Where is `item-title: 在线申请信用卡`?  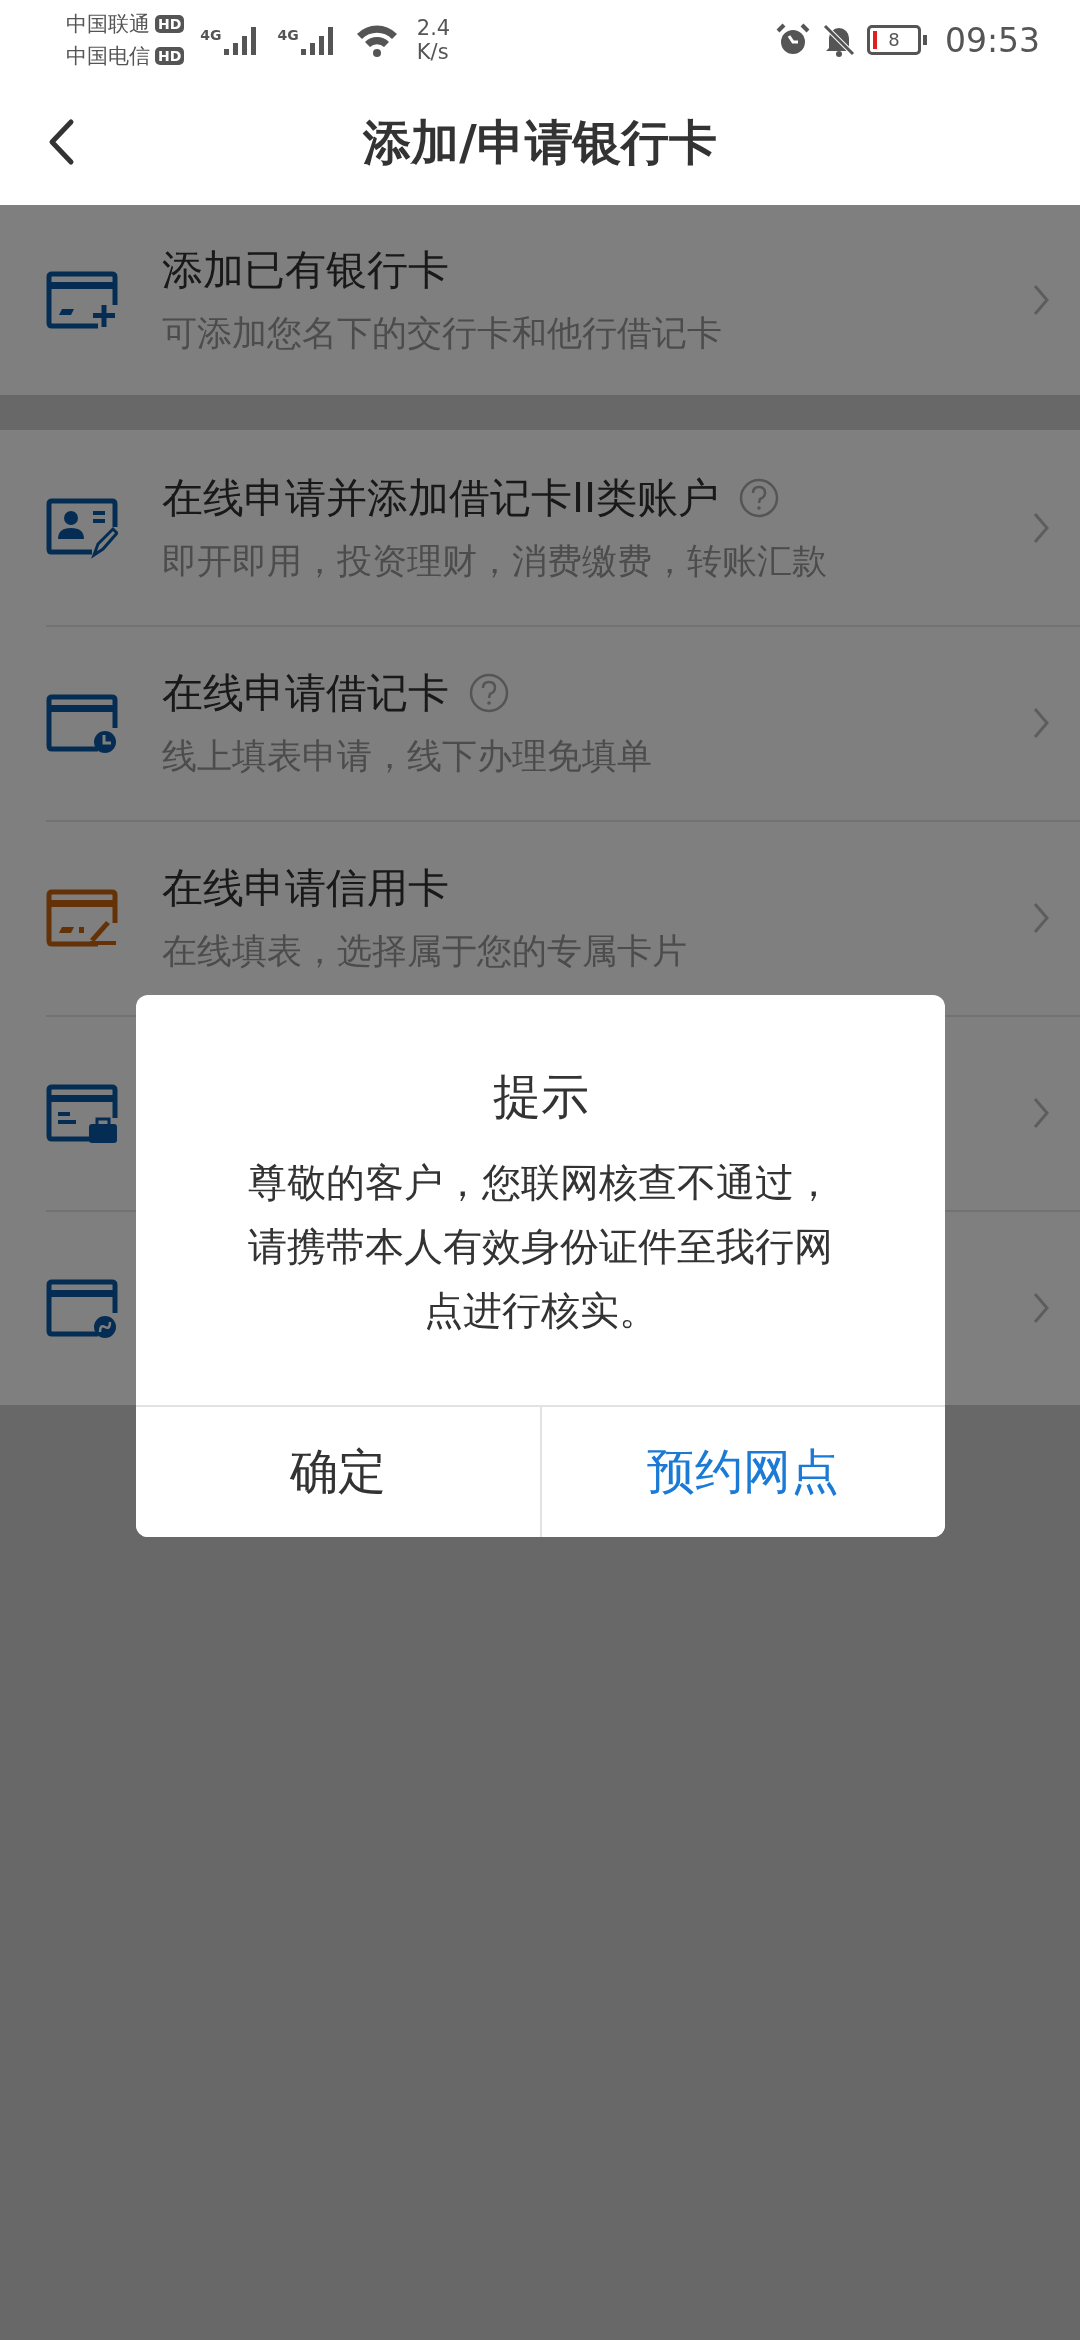 item-title: 在线申请信用卡 is located at coordinates (305, 888).